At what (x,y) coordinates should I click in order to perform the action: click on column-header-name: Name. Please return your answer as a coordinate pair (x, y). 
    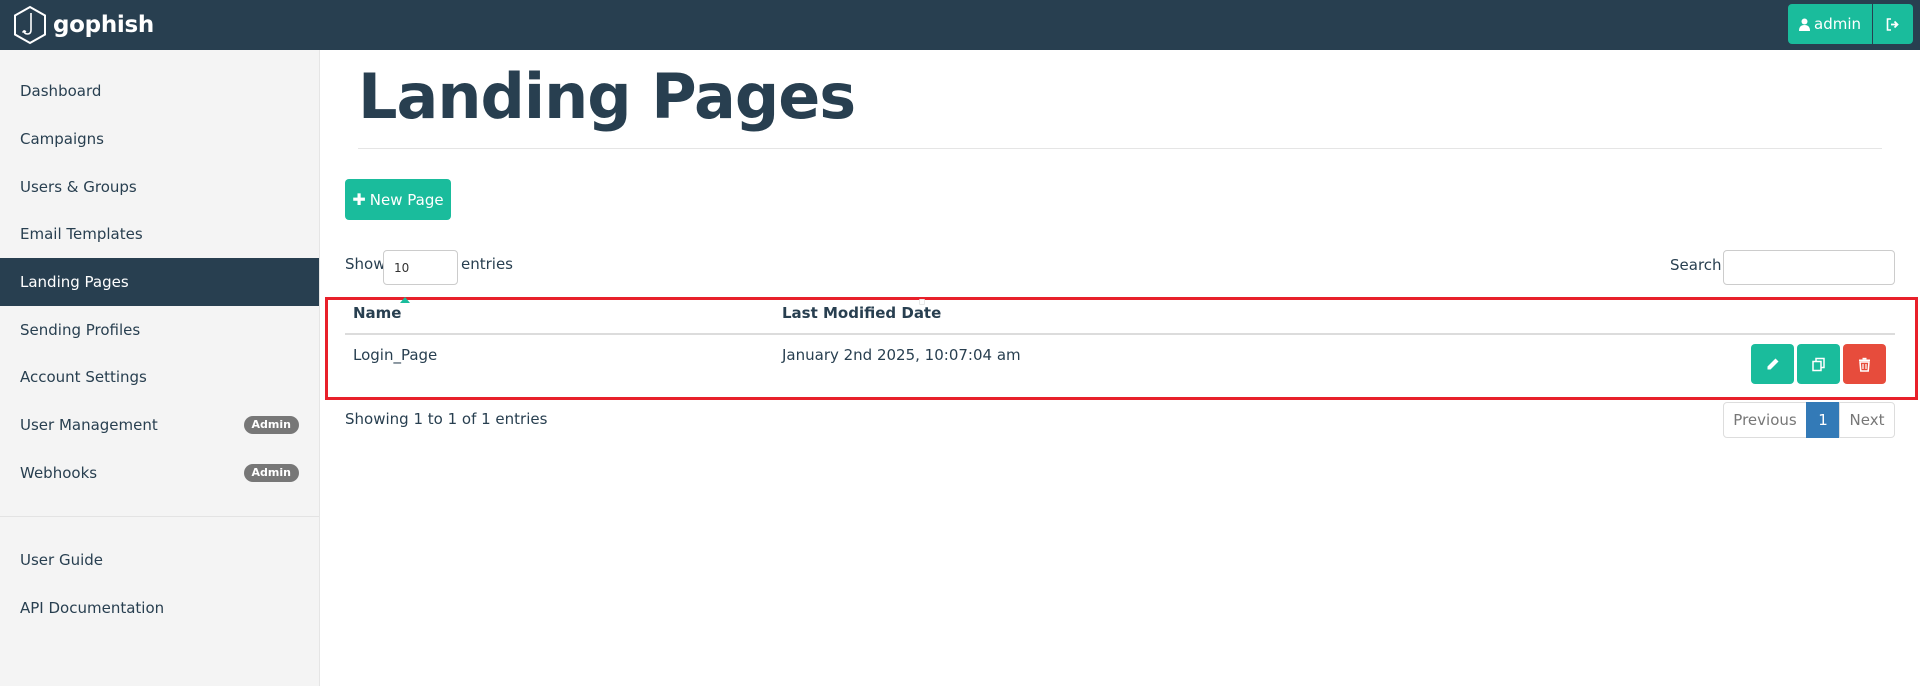
    Looking at the image, I should click on (377, 313).